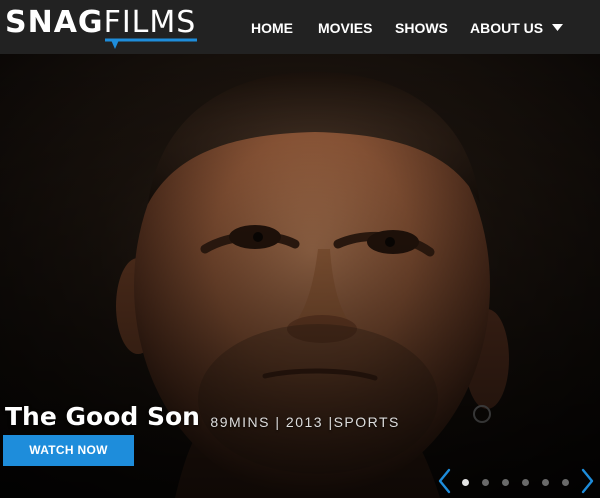  What do you see at coordinates (507, 28) in the screenshot?
I see `nav-about-us-label: ABOUT US` at bounding box center [507, 28].